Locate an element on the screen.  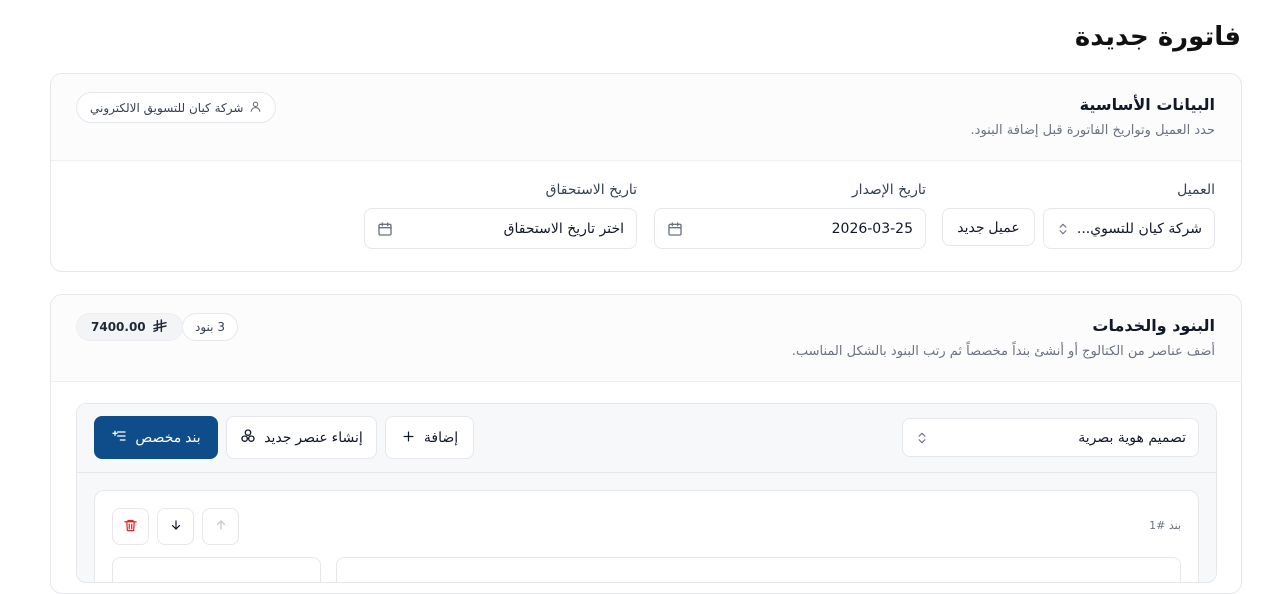
create-item-label: إنشاء عنصر جديد is located at coordinates (313, 437).